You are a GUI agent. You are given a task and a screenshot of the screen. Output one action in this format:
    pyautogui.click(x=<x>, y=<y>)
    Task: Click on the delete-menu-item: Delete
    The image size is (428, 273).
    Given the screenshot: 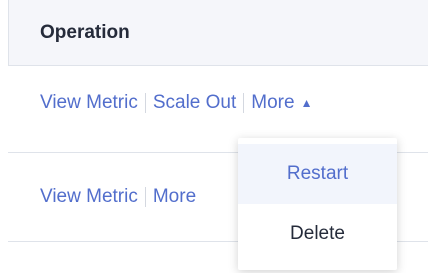 What is the action you would take?
    pyautogui.click(x=317, y=234)
    